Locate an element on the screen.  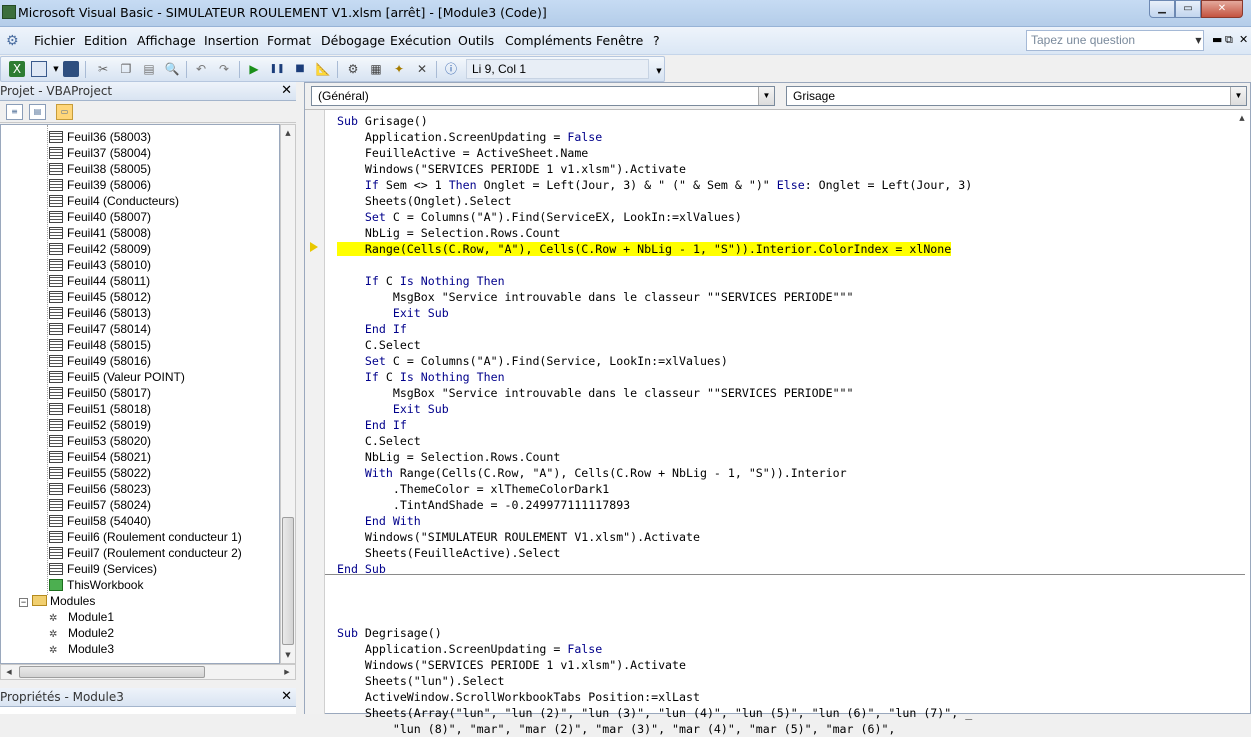
tree-item-sheet: Feuil46 (58013) is located at coordinates (100, 313).